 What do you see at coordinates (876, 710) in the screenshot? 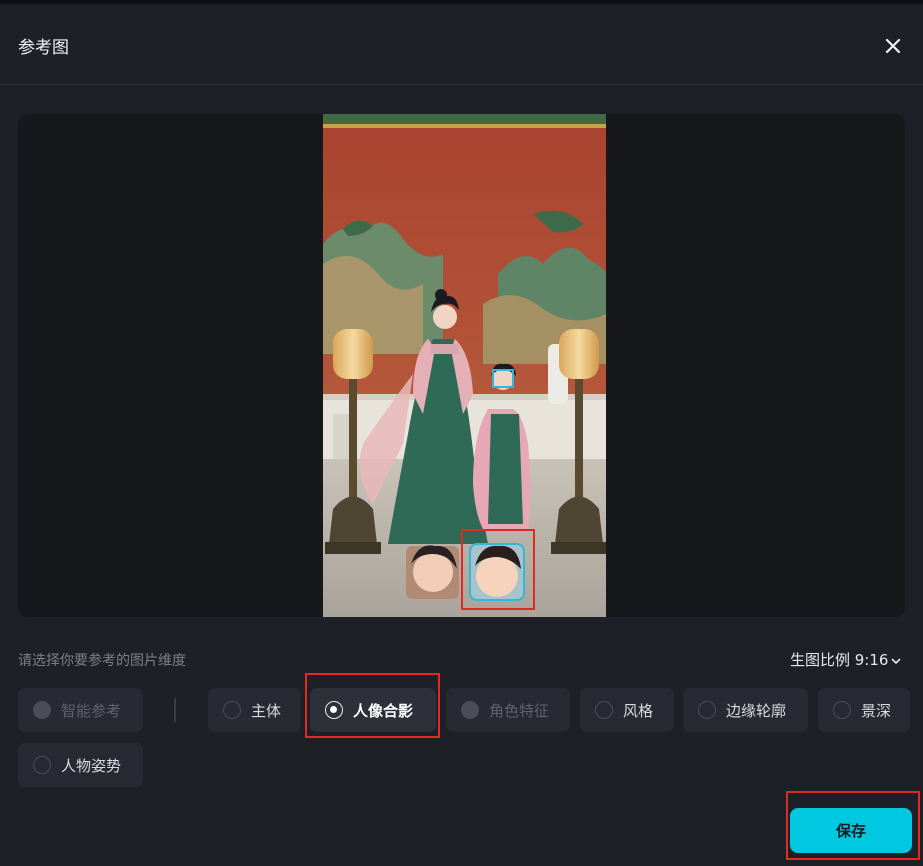
I see `option-label: 景深` at bounding box center [876, 710].